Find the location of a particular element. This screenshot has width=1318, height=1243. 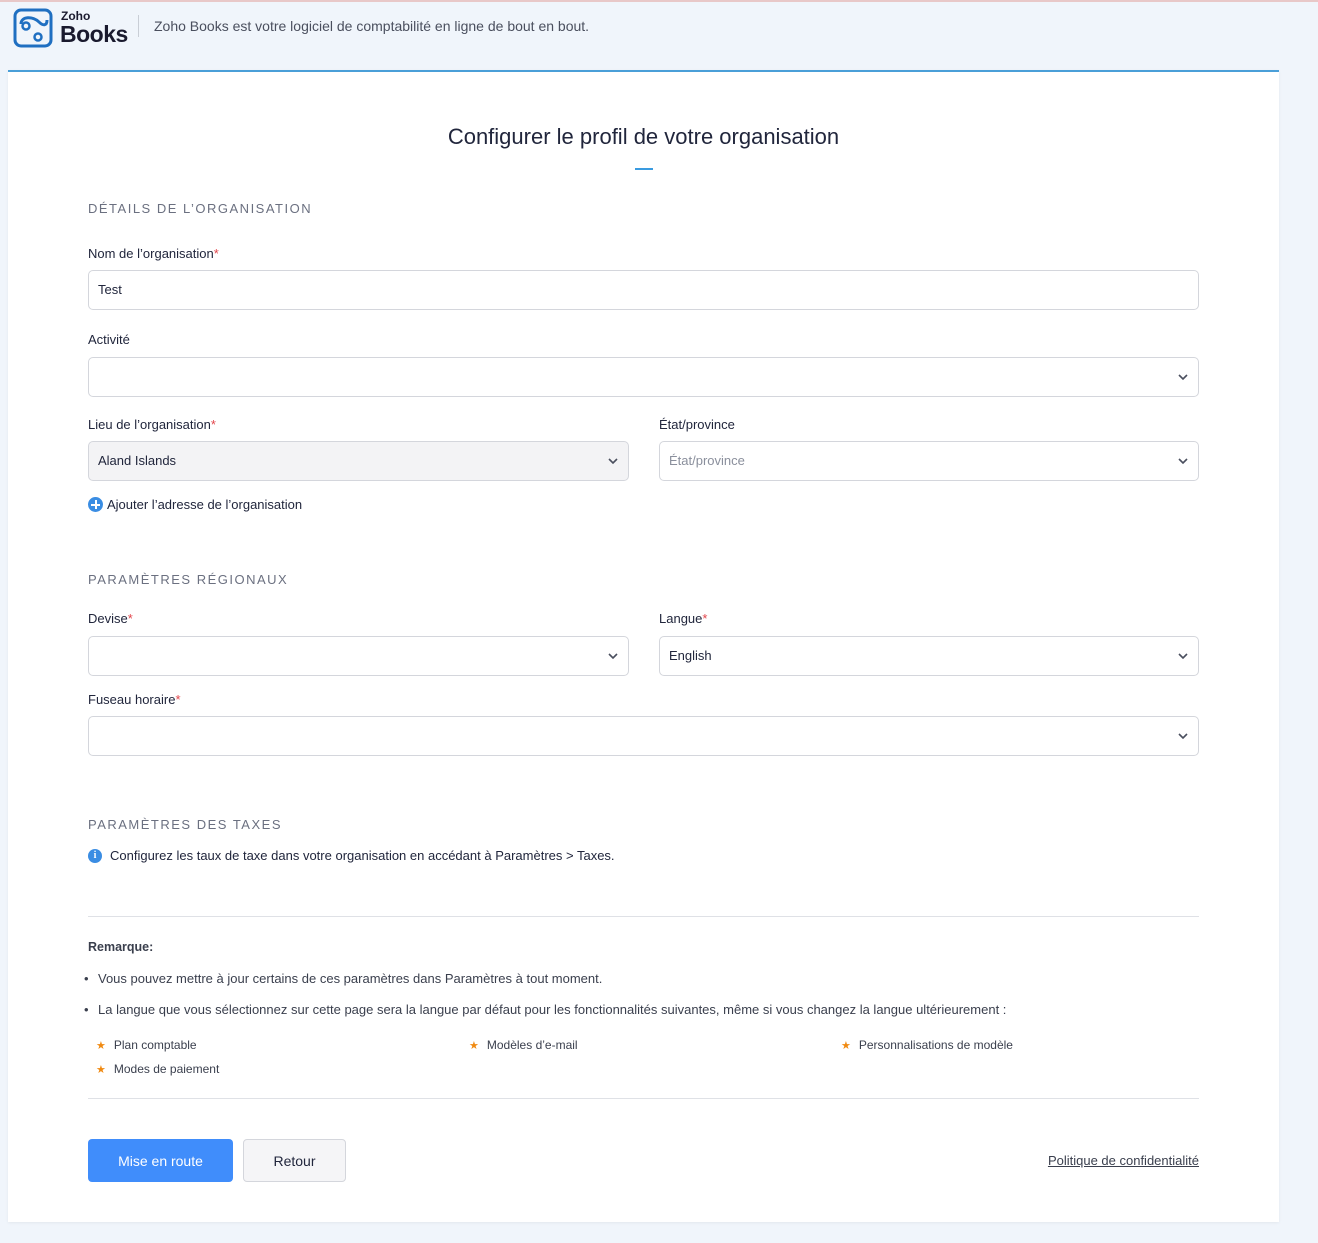

zoho-books-logo: Zoho Books is located at coordinates (70, 28).